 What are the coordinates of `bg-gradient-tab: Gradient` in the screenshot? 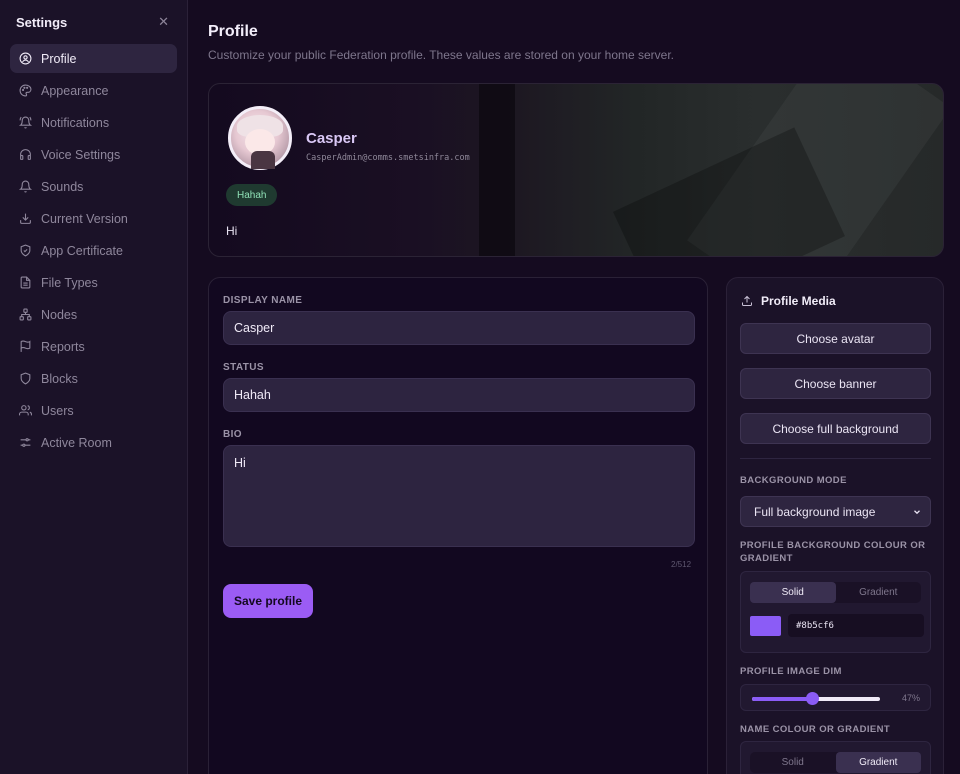 It's located at (879, 592).